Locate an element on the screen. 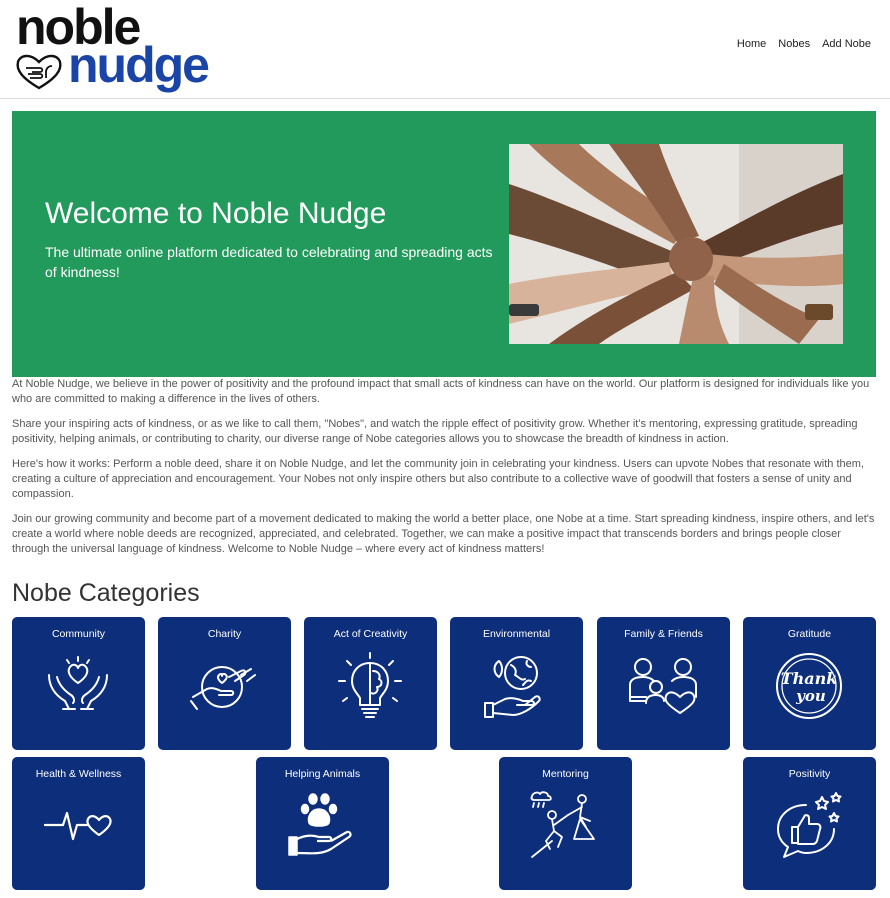 The width and height of the screenshot is (890, 898). thank-you-icon: Thank you is located at coordinates (809, 686).